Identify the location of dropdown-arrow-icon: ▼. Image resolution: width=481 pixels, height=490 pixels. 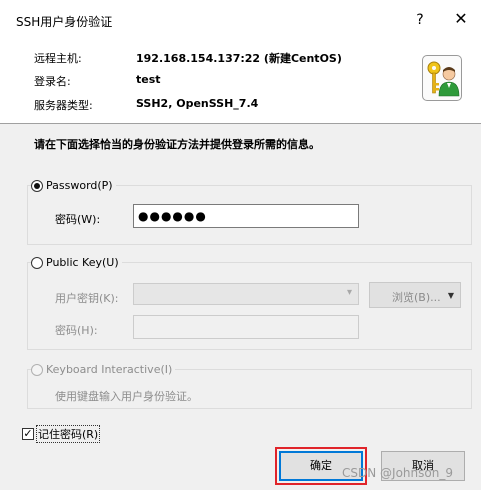
(451, 295).